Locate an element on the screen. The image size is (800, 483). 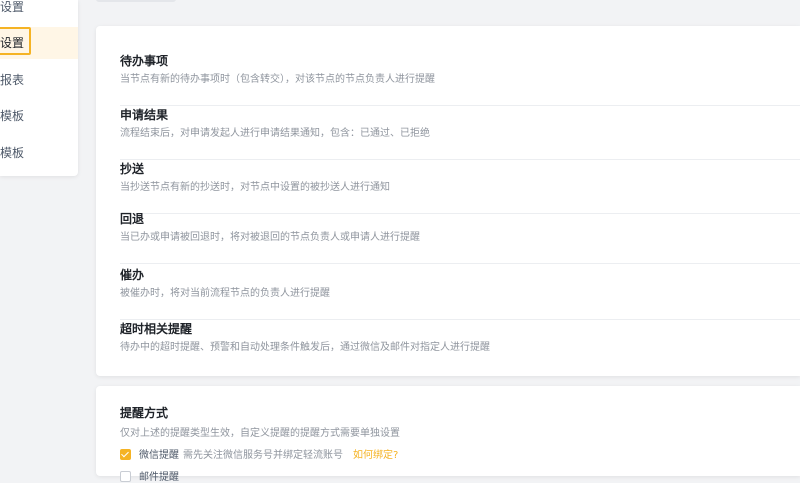
sidebar: 设置 设置 报表 模板 模板 is located at coordinates (39, 88).